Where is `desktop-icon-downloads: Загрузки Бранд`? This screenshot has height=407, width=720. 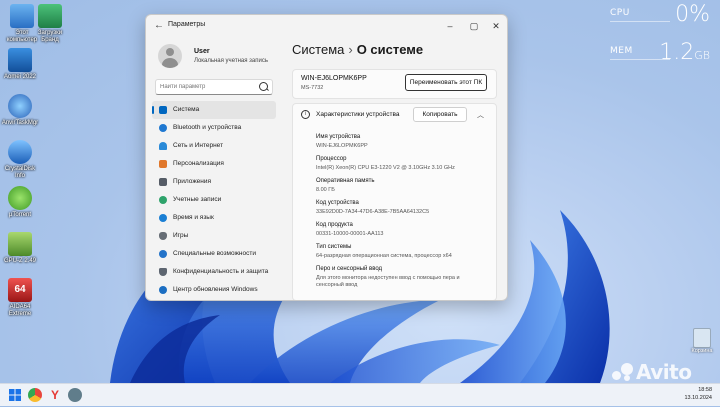
desktop-icon-downloads: Загрузки Бранд is located at coordinates (50, 24).